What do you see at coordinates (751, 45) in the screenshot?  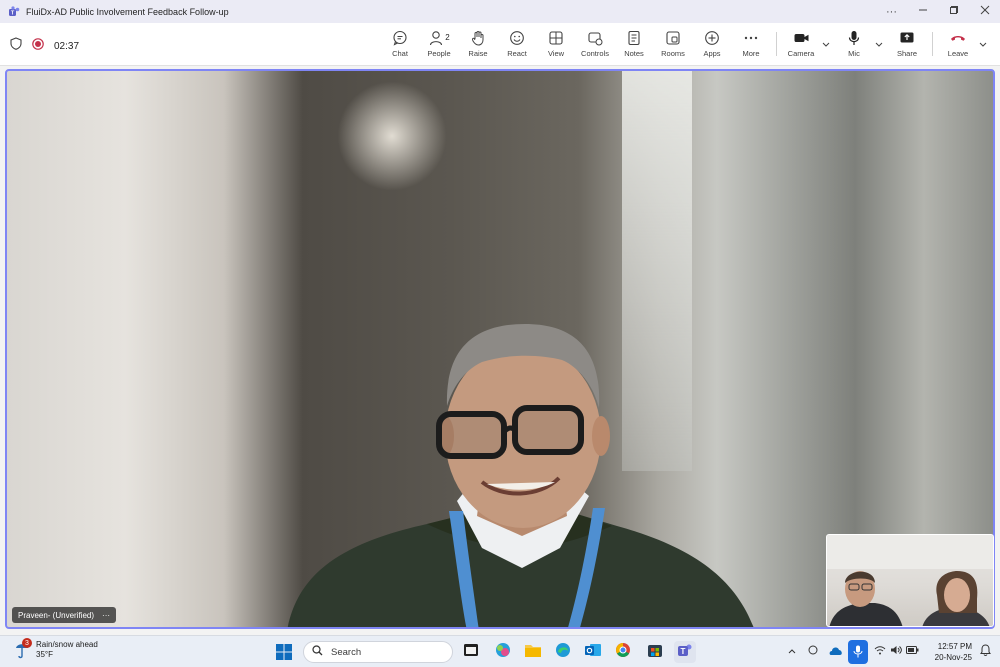 I see `more-button: More` at bounding box center [751, 45].